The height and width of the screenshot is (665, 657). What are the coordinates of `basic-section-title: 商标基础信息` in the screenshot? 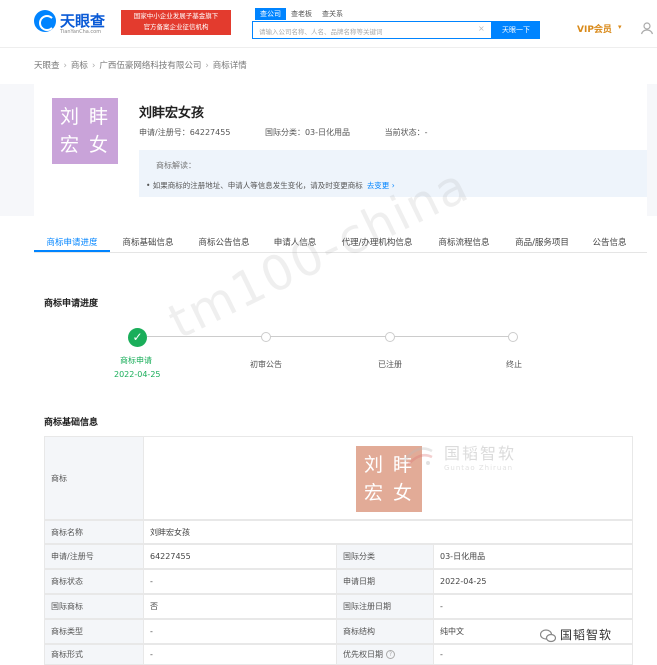 It's located at (71, 423).